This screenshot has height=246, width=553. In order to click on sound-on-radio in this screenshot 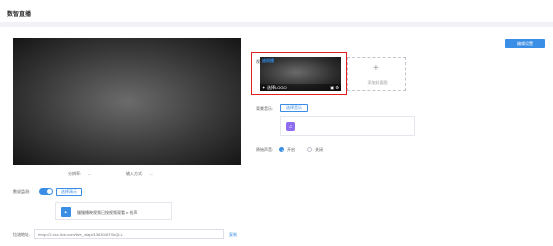, I will do `click(281, 149)`.